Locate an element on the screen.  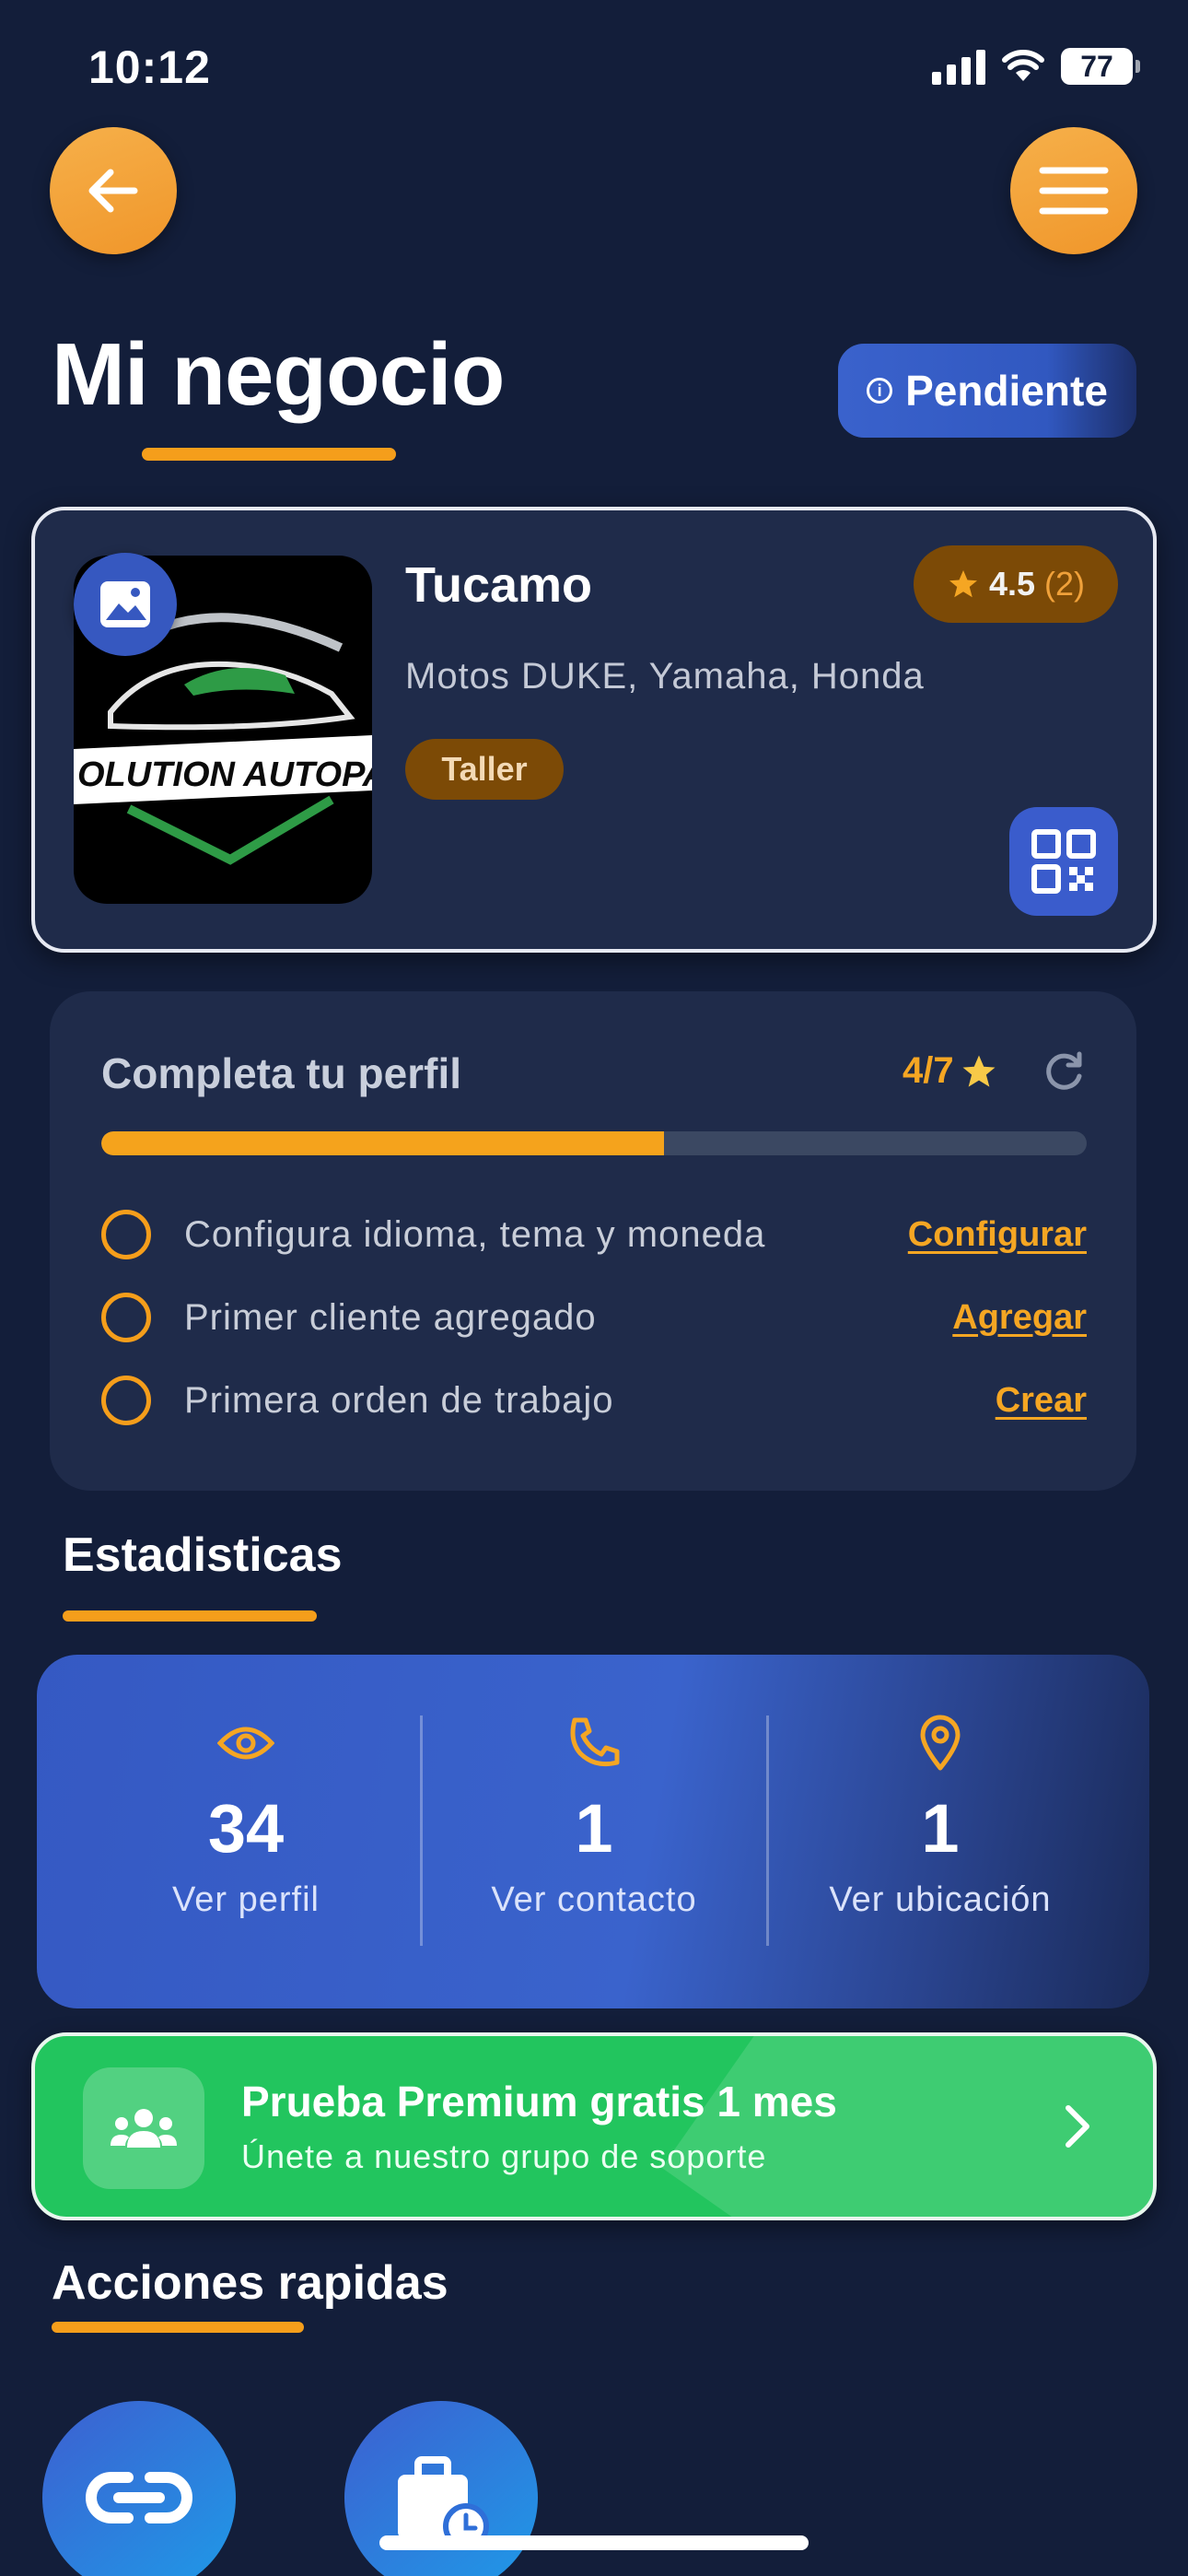
info-icon: i is located at coordinates (880, 391).